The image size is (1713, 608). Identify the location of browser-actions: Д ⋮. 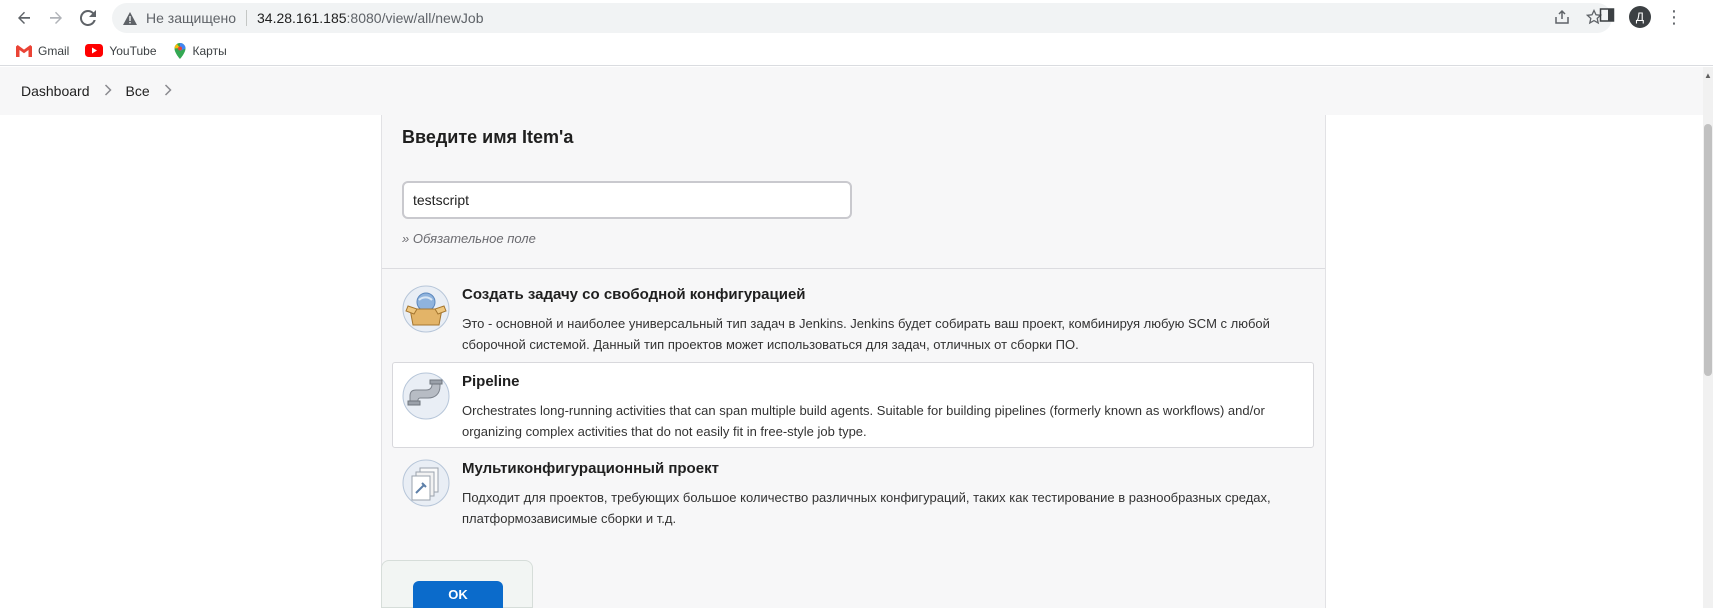
(1641, 17).